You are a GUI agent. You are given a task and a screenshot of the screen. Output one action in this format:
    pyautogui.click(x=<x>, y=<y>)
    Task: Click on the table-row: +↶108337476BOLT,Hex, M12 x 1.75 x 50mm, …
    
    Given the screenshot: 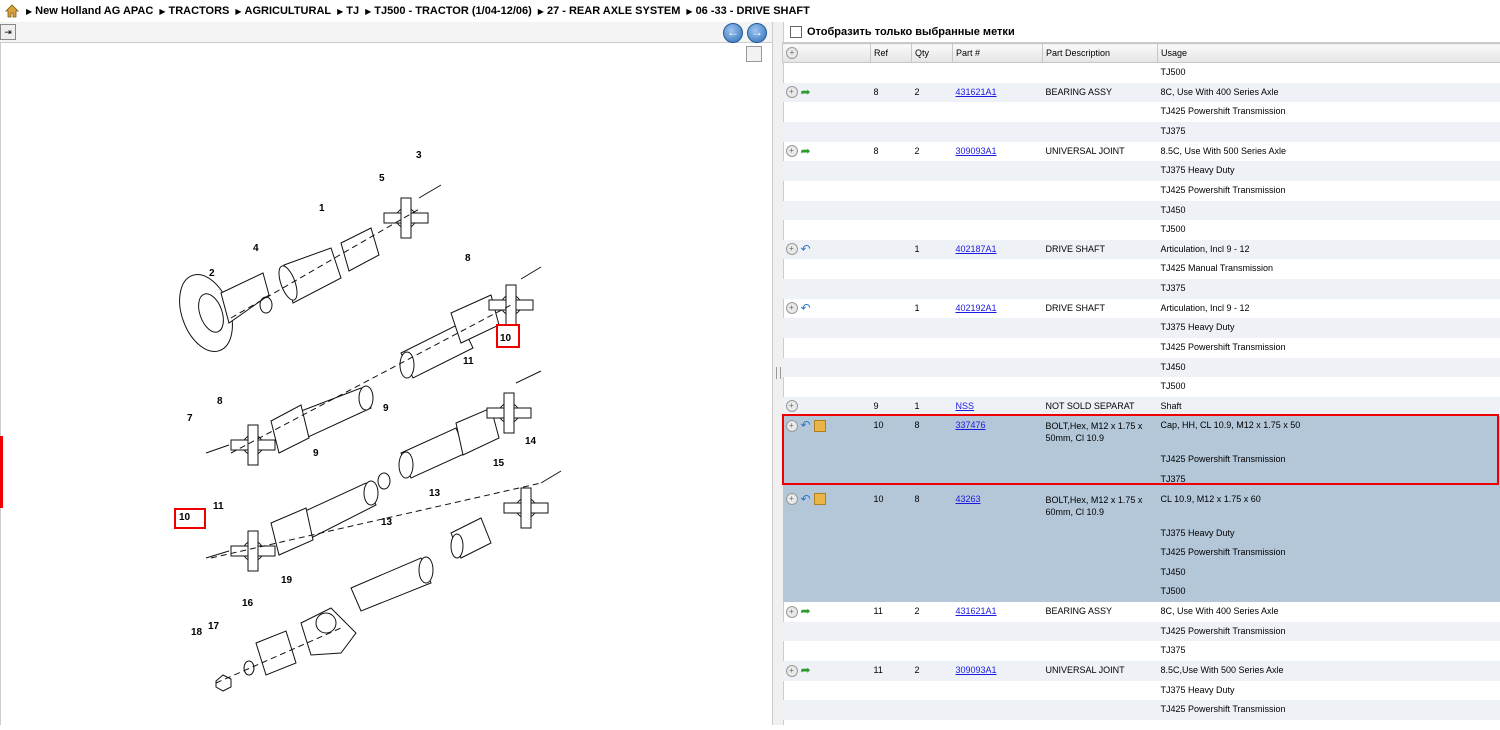 What is the action you would take?
    pyautogui.click(x=1141, y=433)
    